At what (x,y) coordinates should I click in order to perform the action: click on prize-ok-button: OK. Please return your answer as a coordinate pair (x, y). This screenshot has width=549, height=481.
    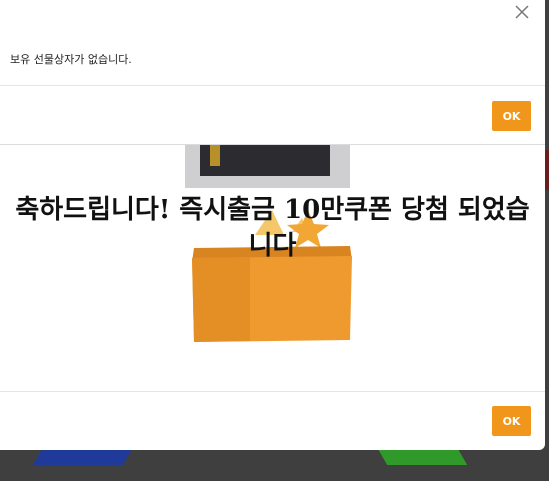
    Looking at the image, I should click on (511, 421).